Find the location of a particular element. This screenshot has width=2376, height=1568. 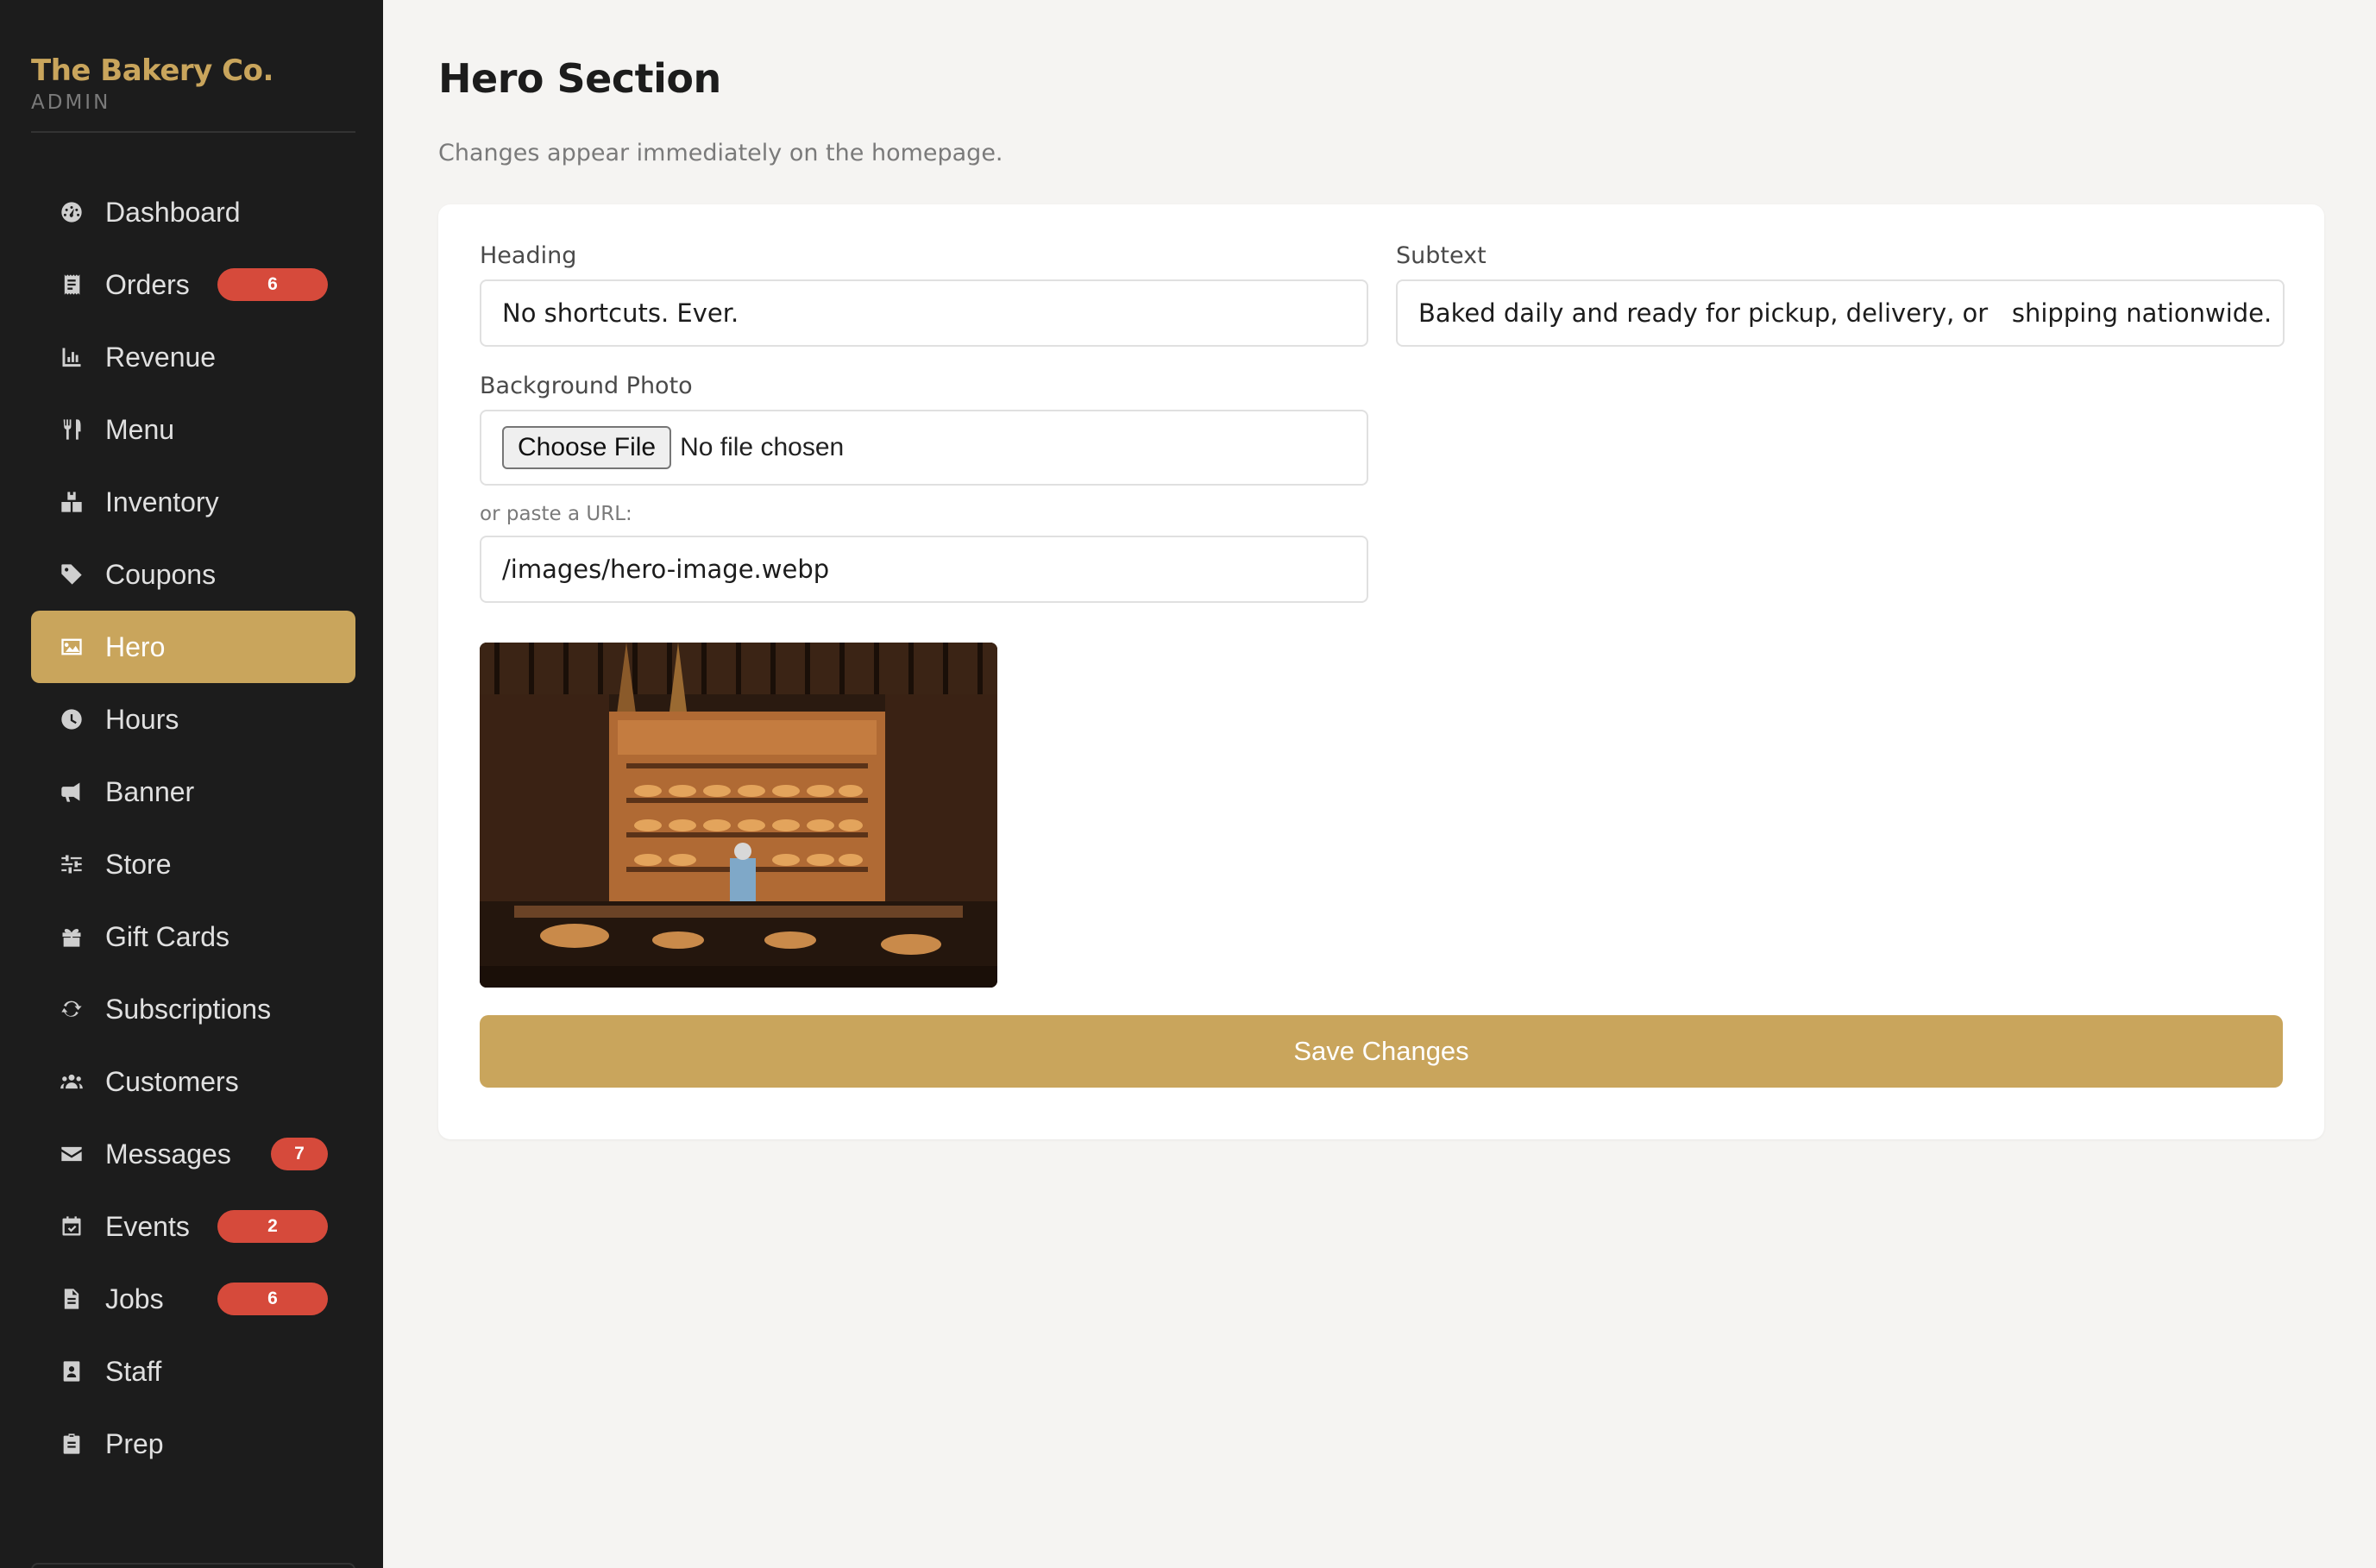

sidebar-item-label: Hours is located at coordinates (142, 719).